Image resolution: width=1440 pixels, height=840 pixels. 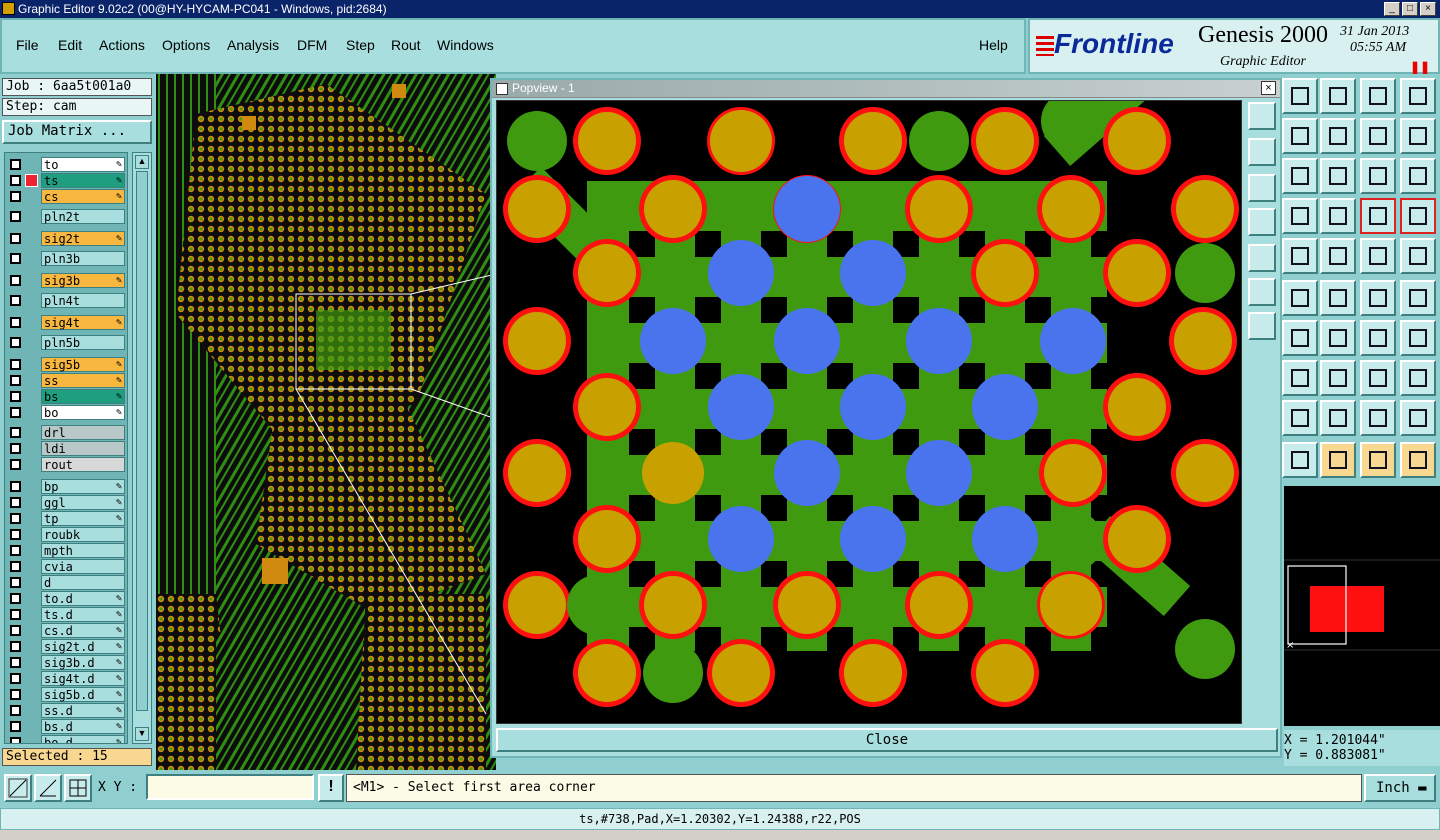 I want to click on traffic-light-icon, so click(x=1378, y=216).